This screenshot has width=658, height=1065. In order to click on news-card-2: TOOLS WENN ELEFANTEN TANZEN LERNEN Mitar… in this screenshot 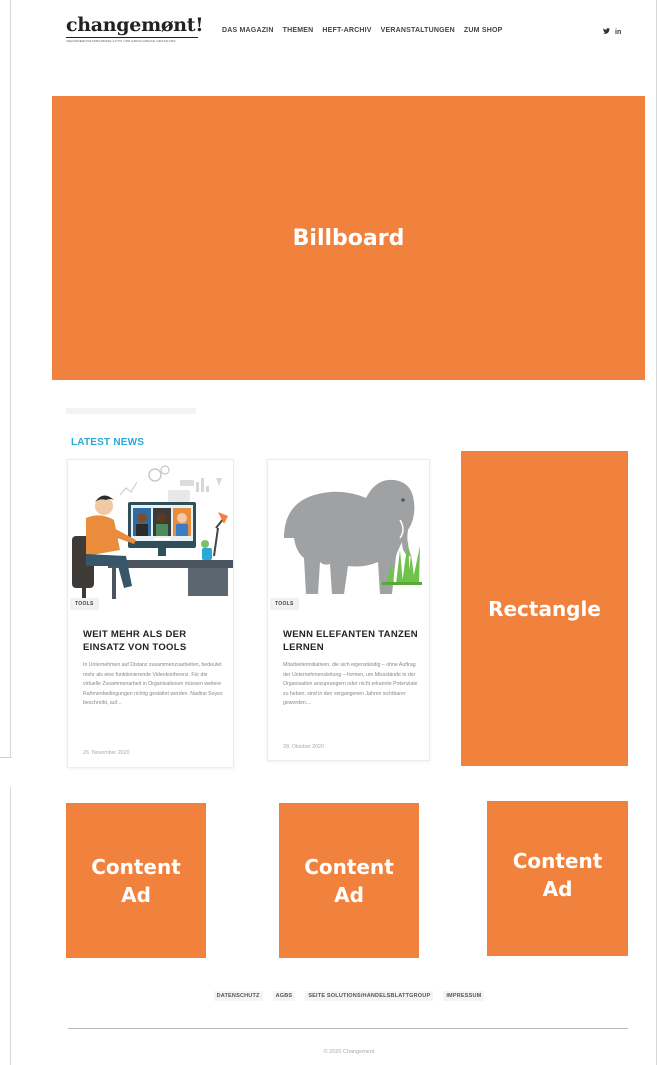, I will do `click(348, 610)`.